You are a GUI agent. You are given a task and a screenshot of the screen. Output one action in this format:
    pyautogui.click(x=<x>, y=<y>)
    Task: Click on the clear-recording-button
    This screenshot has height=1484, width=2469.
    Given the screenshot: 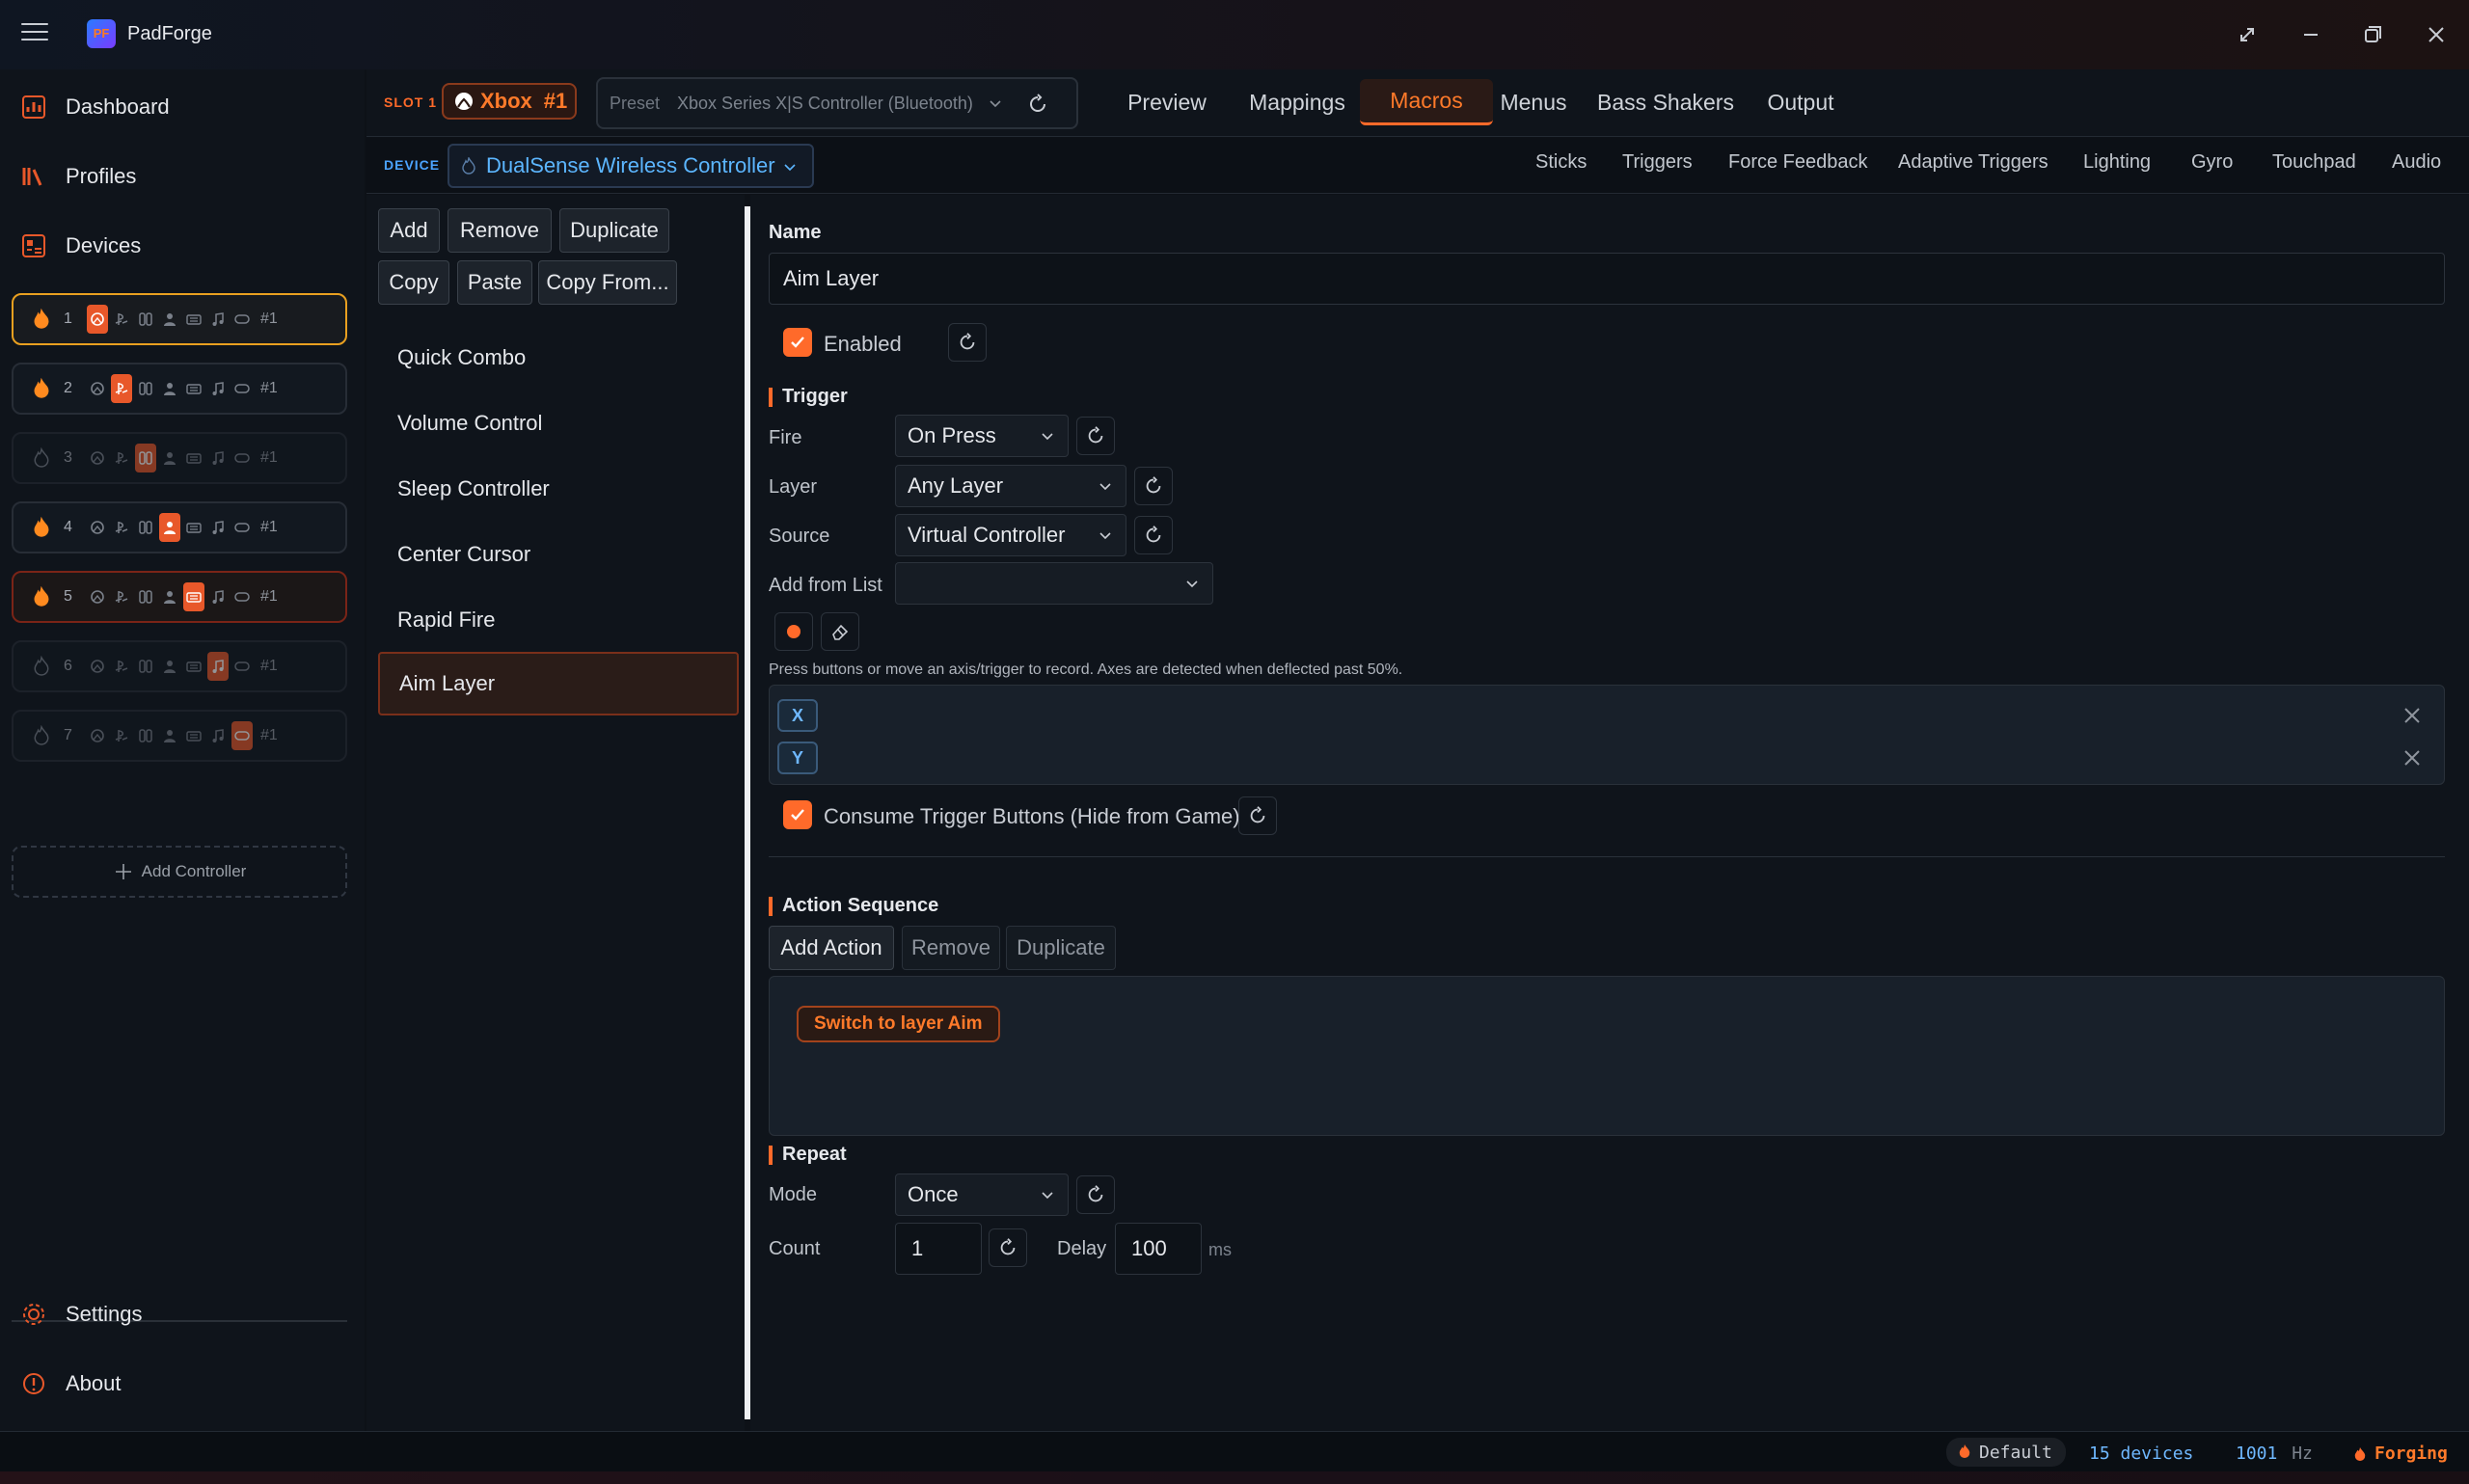 What is the action you would take?
    pyautogui.click(x=840, y=631)
    